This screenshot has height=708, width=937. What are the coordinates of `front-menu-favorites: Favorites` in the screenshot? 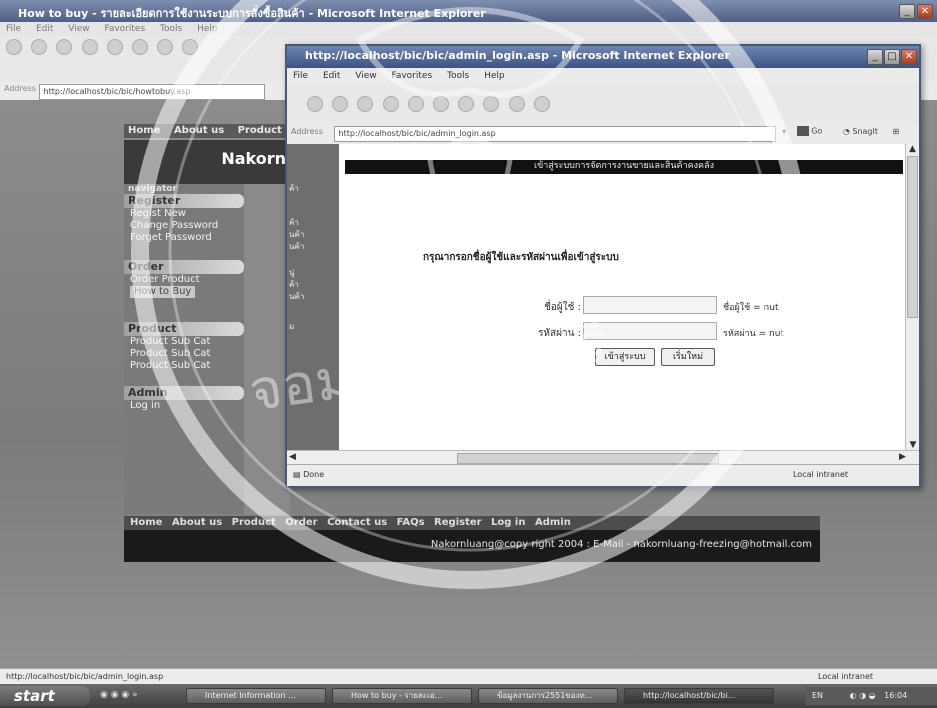 It's located at (411, 76).